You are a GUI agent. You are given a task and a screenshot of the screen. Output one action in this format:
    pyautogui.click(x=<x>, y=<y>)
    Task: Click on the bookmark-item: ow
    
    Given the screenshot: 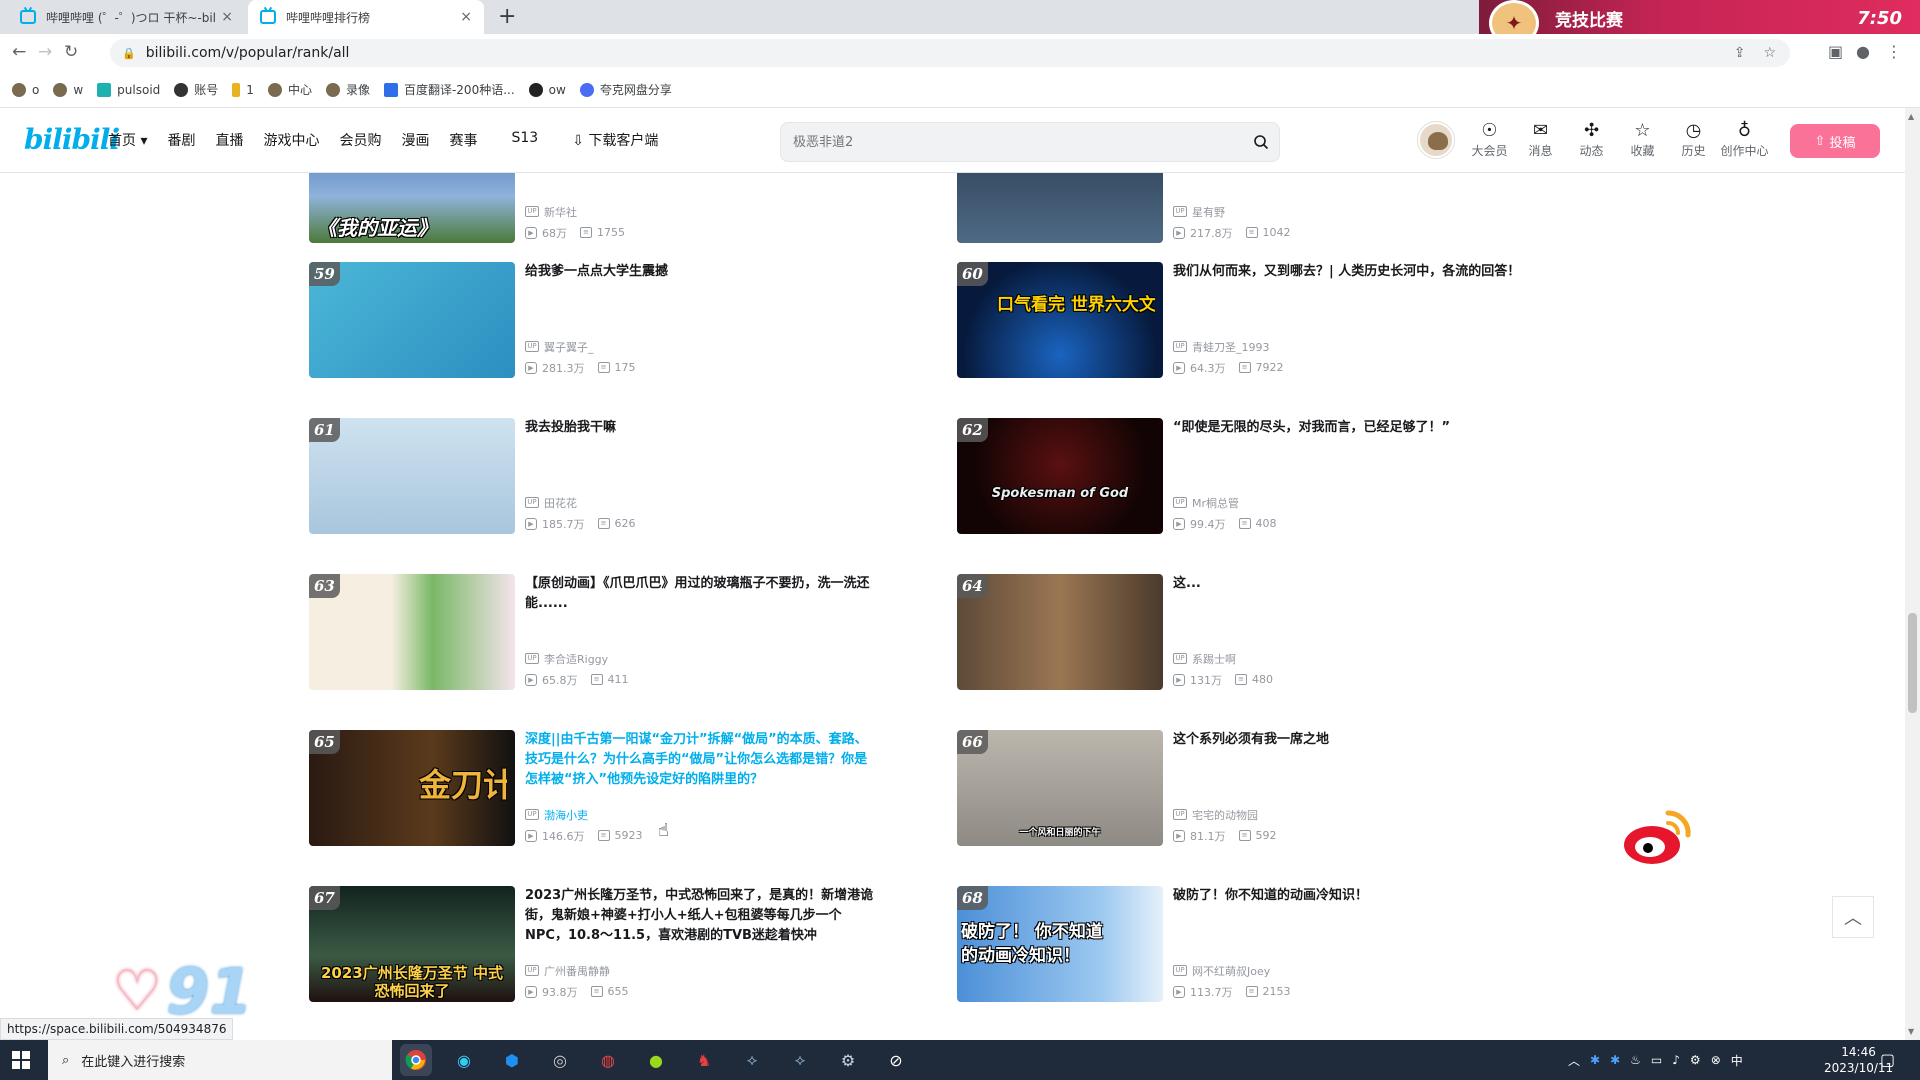 What is the action you would take?
    pyautogui.click(x=547, y=89)
    